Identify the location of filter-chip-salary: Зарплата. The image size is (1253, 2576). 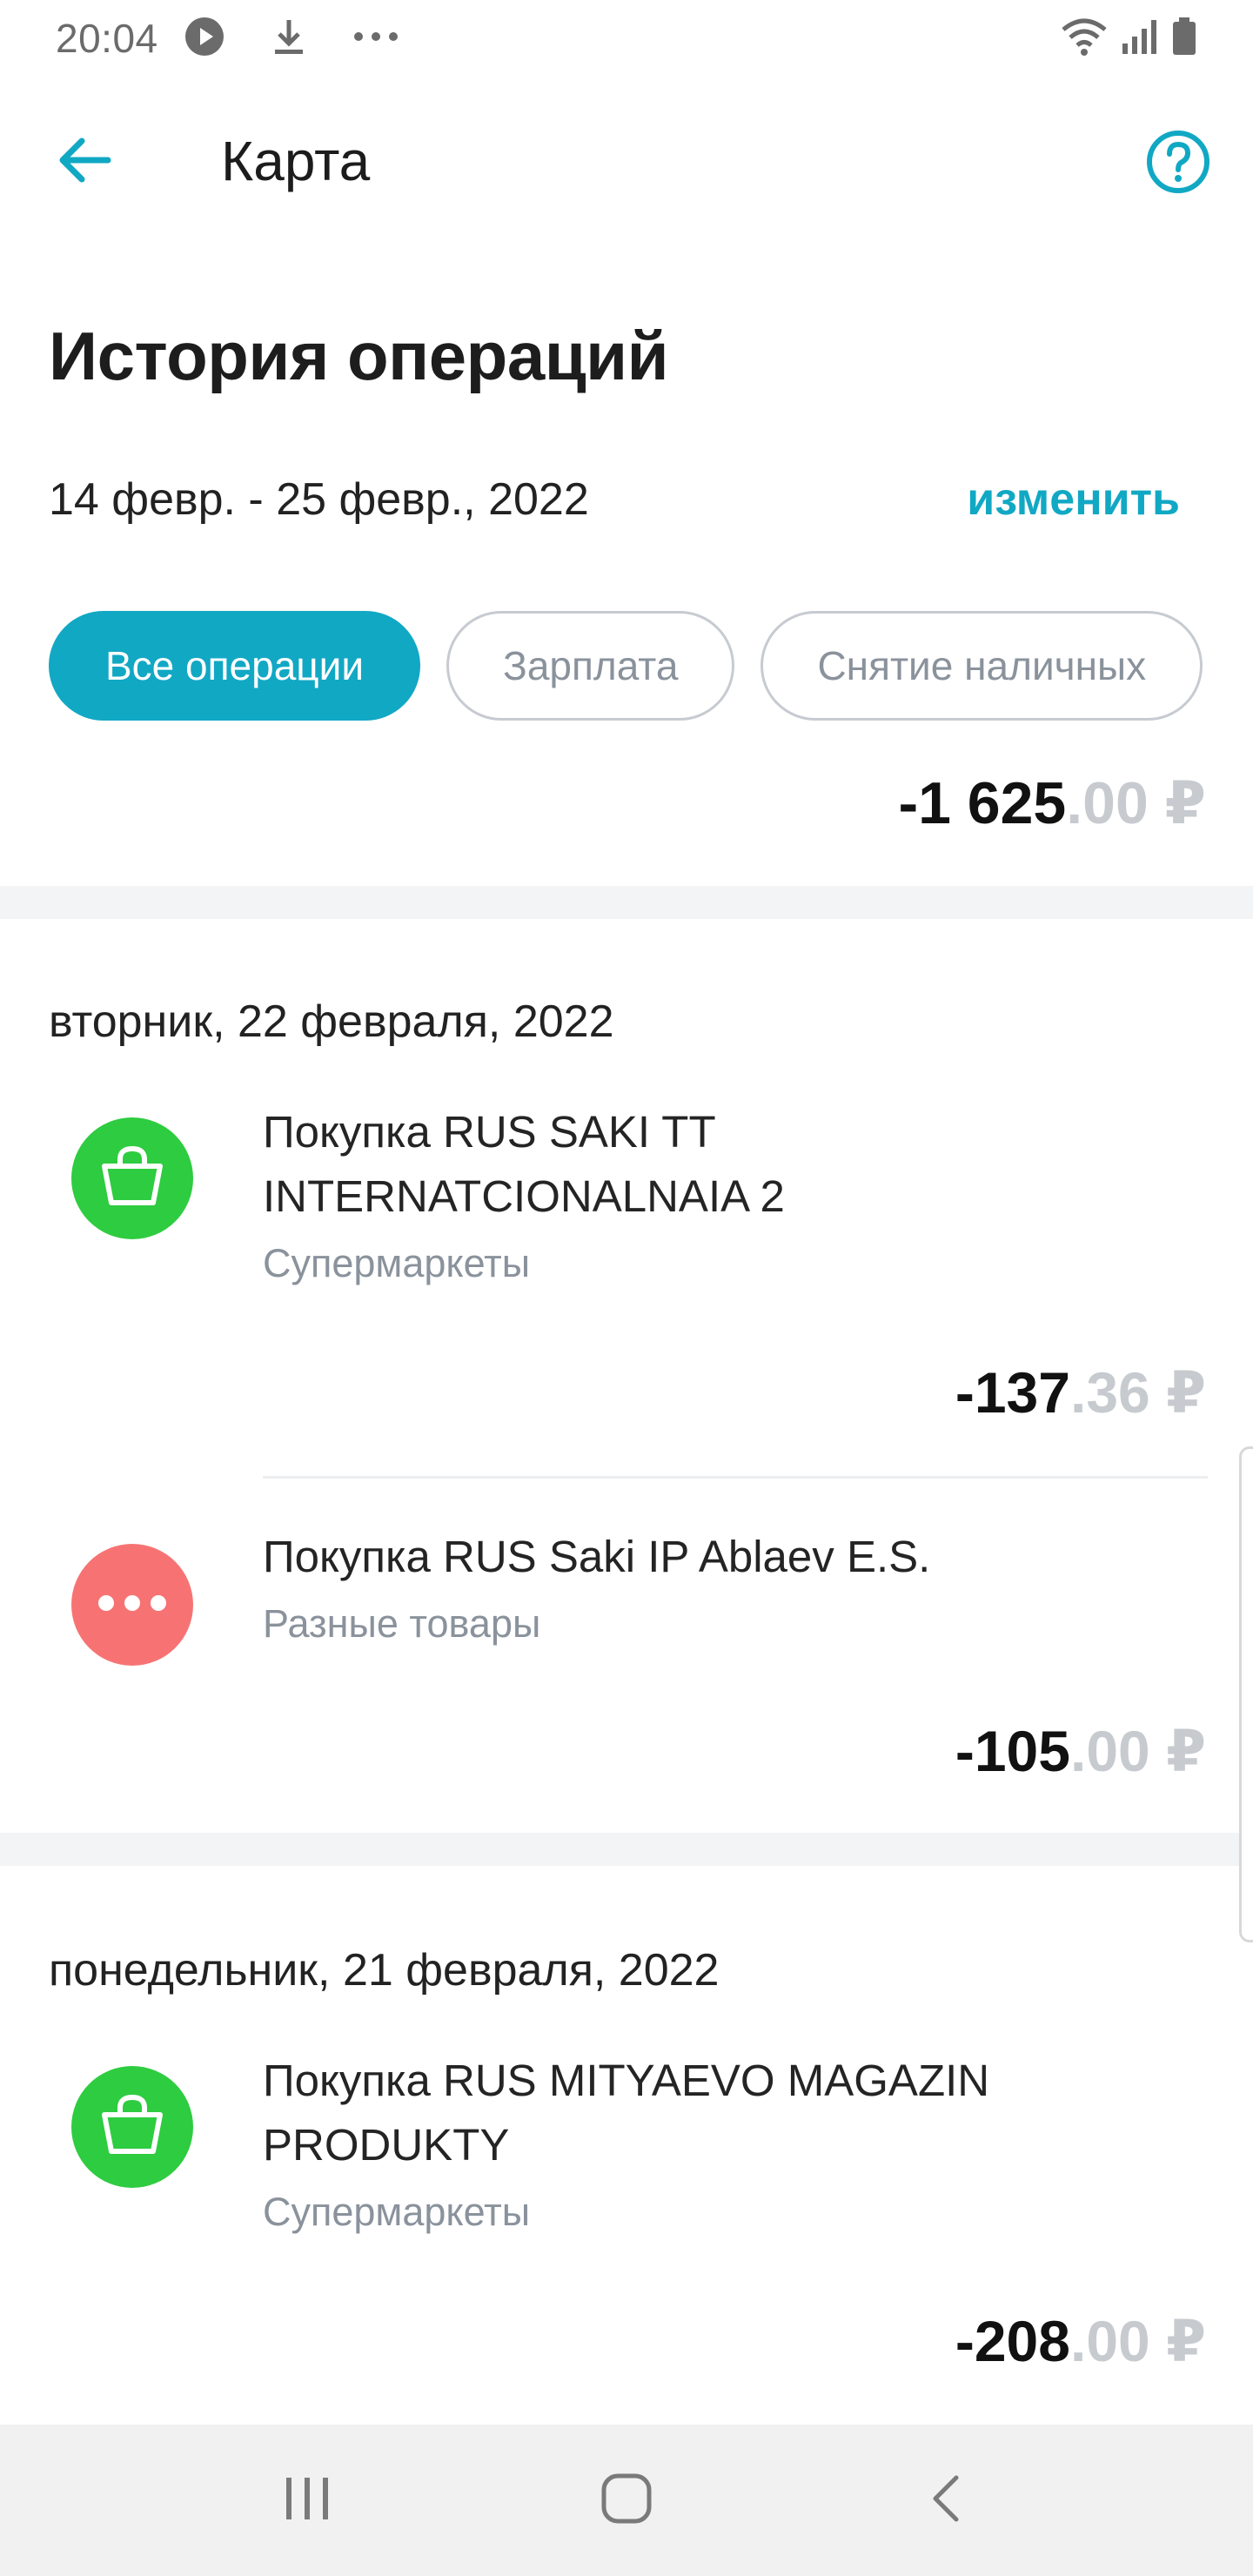
(590, 666).